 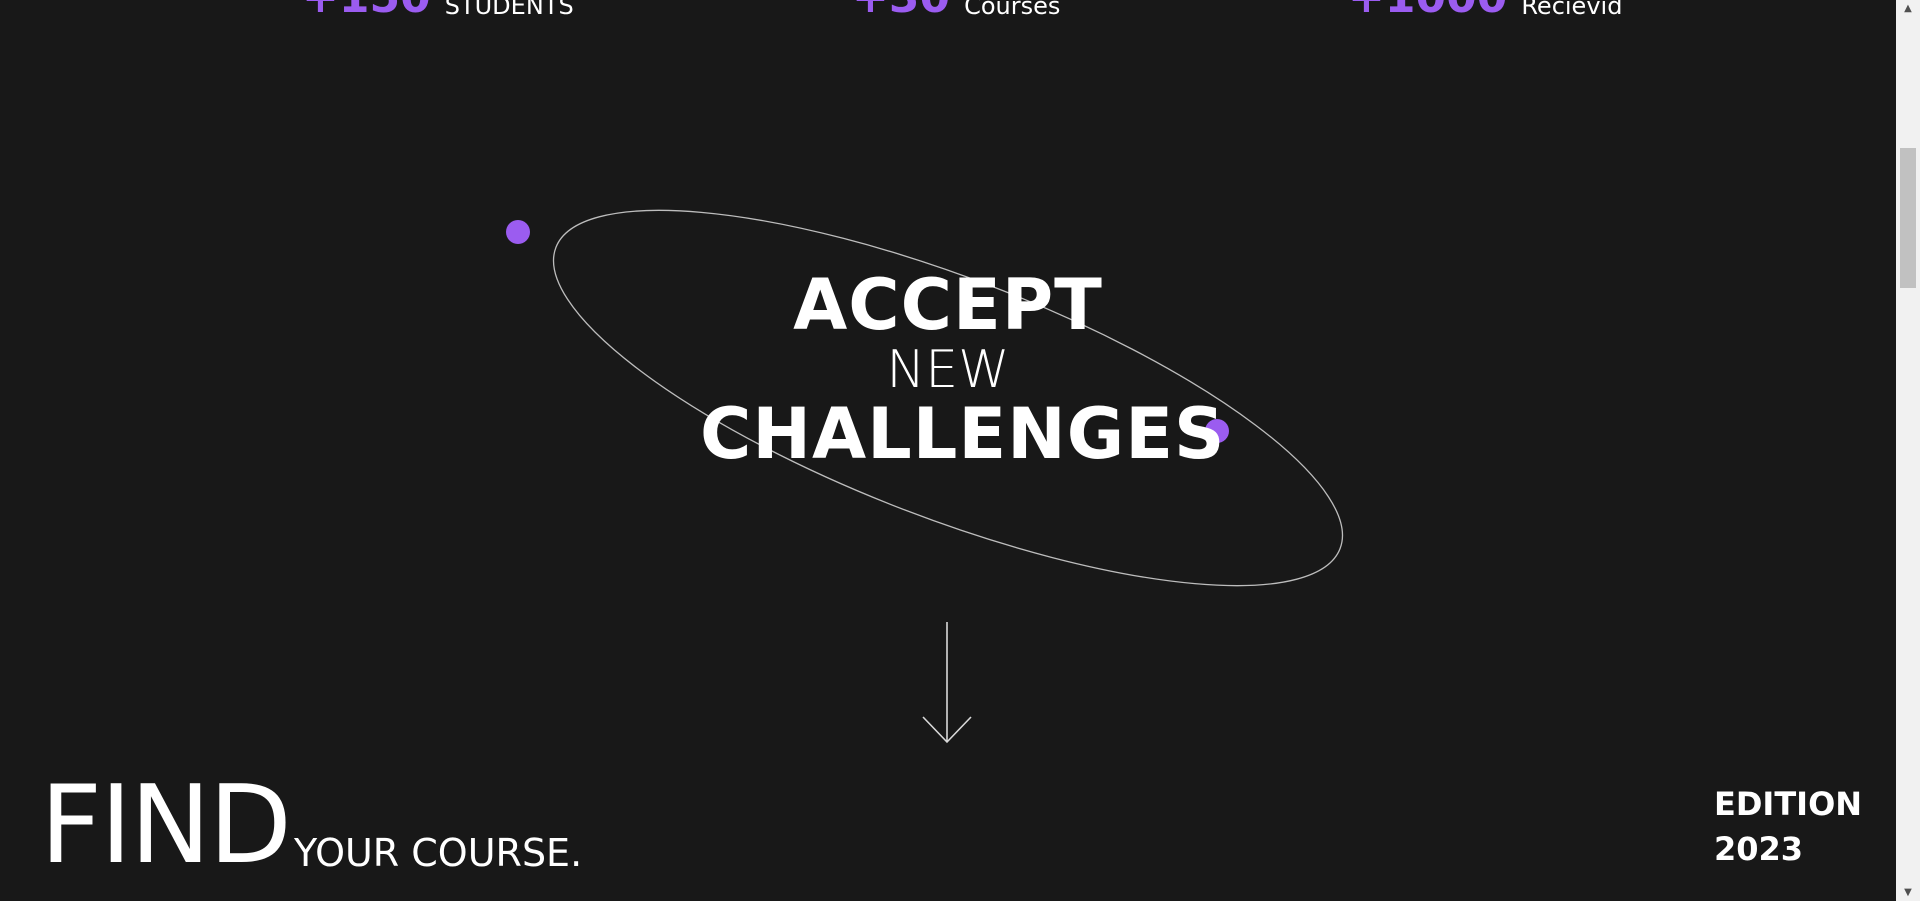 I want to click on edition-label: EDITION 2023, so click(x=1788, y=827).